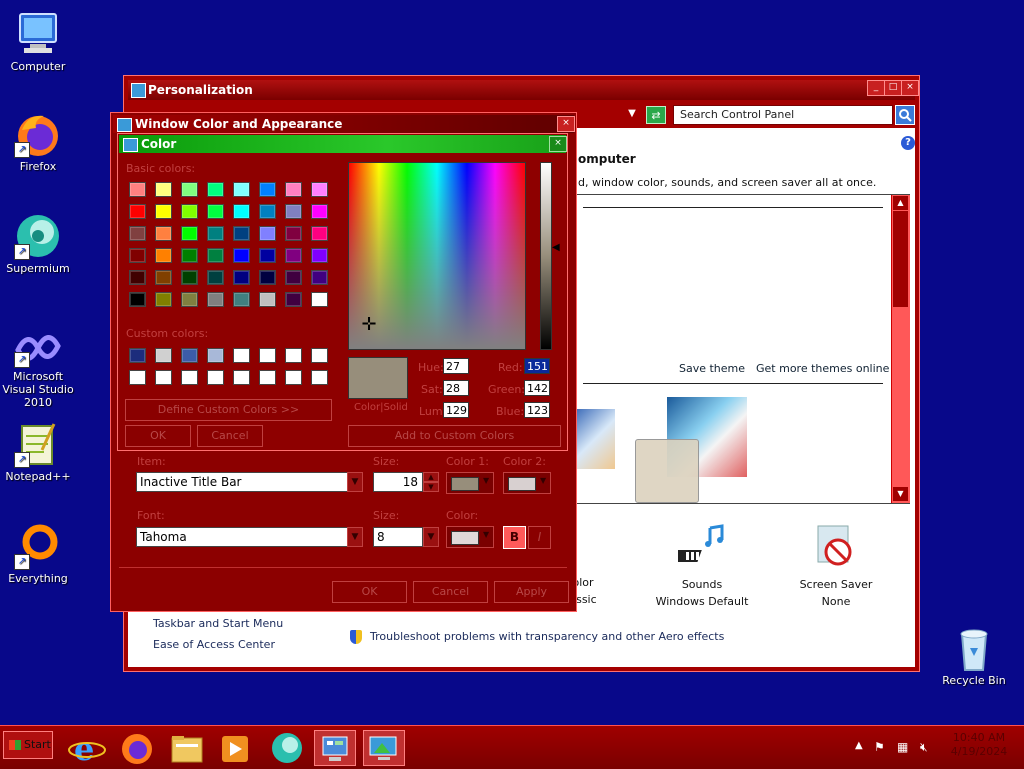 The height and width of the screenshot is (769, 1024). Describe the element at coordinates (546, 256) in the screenshot. I see `luminosity-slider` at that location.